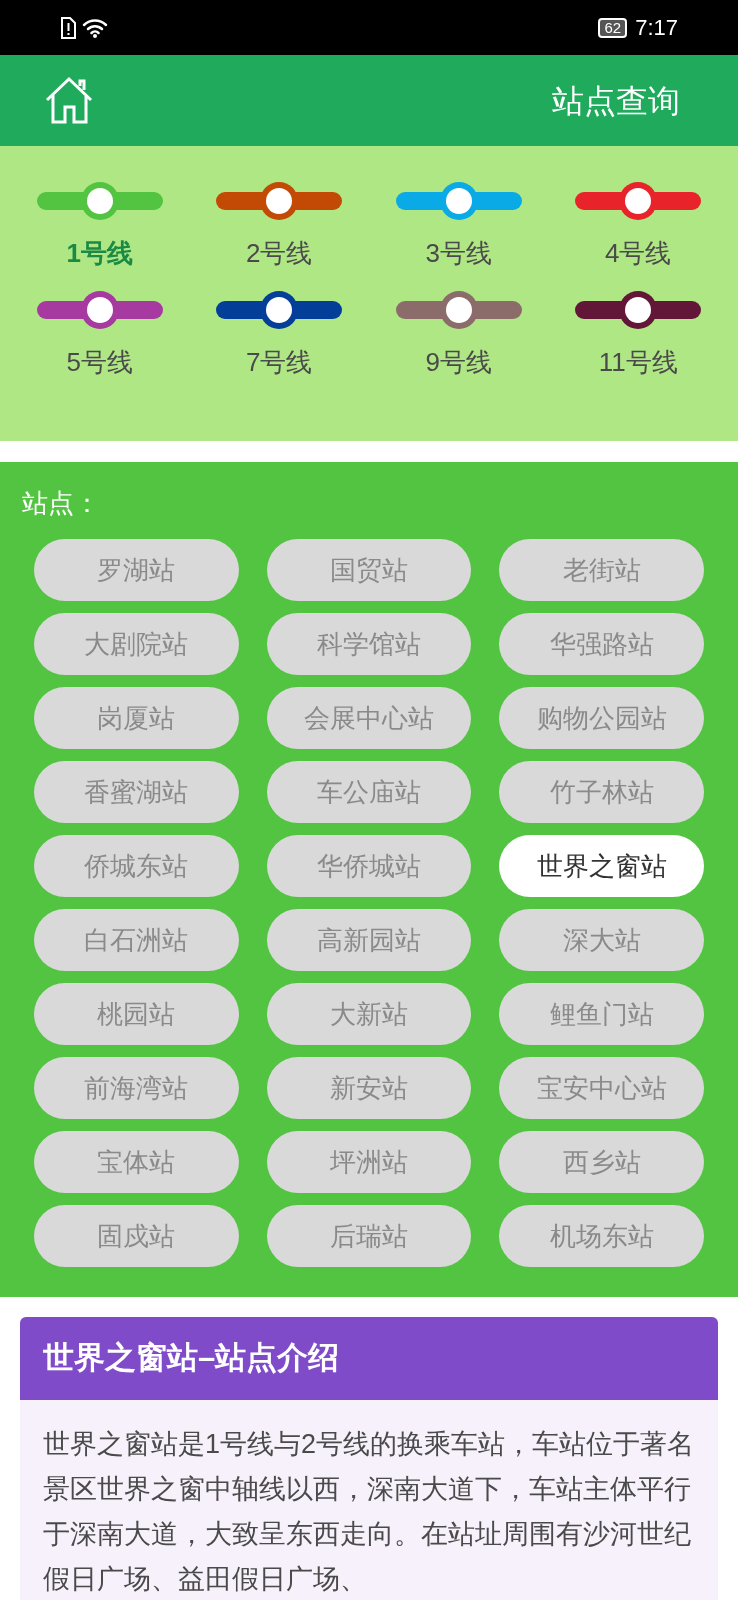  I want to click on line-tab: 1号线, so click(100, 226).